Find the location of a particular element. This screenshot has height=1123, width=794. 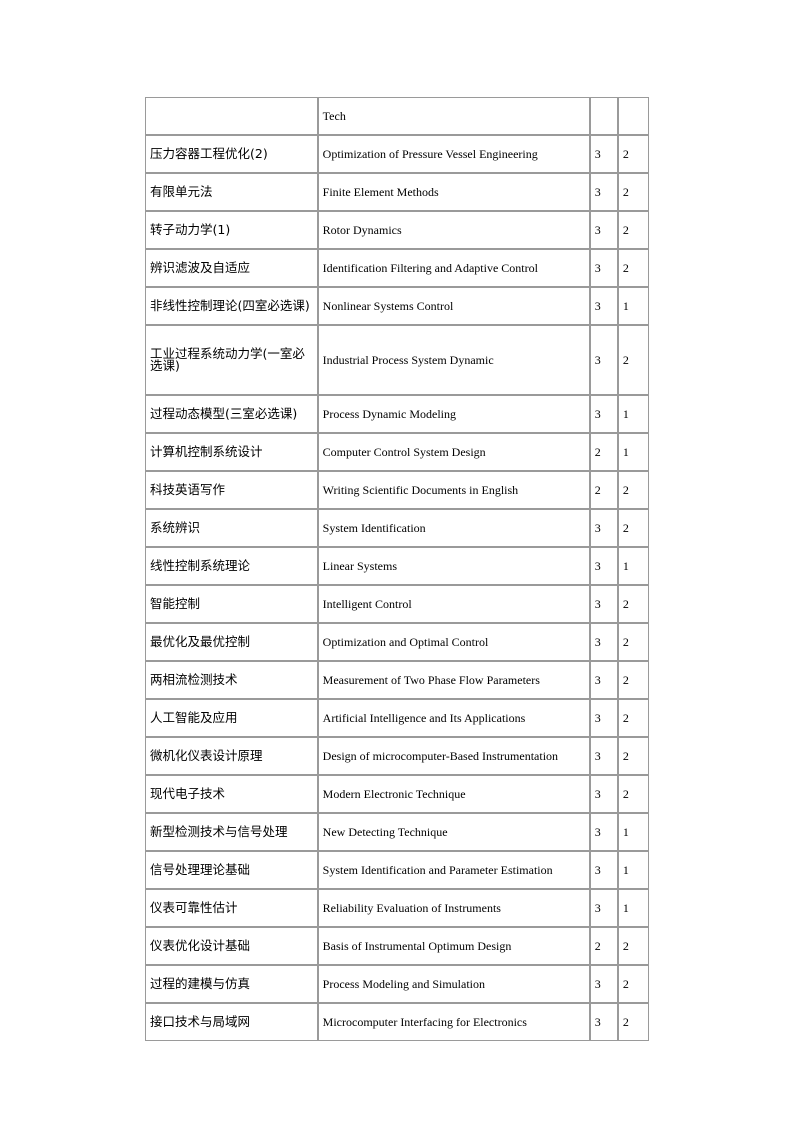

course-name-cn-cell: 辨识滤波及自适应 is located at coordinates (231, 268).